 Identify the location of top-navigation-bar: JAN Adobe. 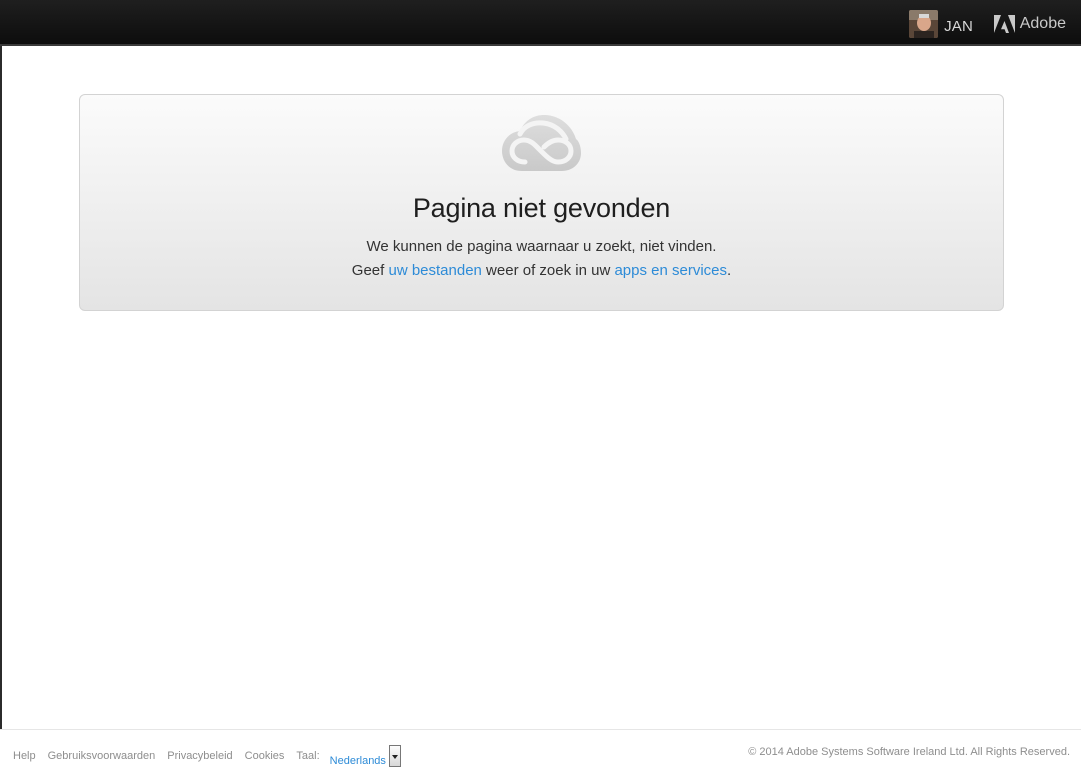
(540, 23).